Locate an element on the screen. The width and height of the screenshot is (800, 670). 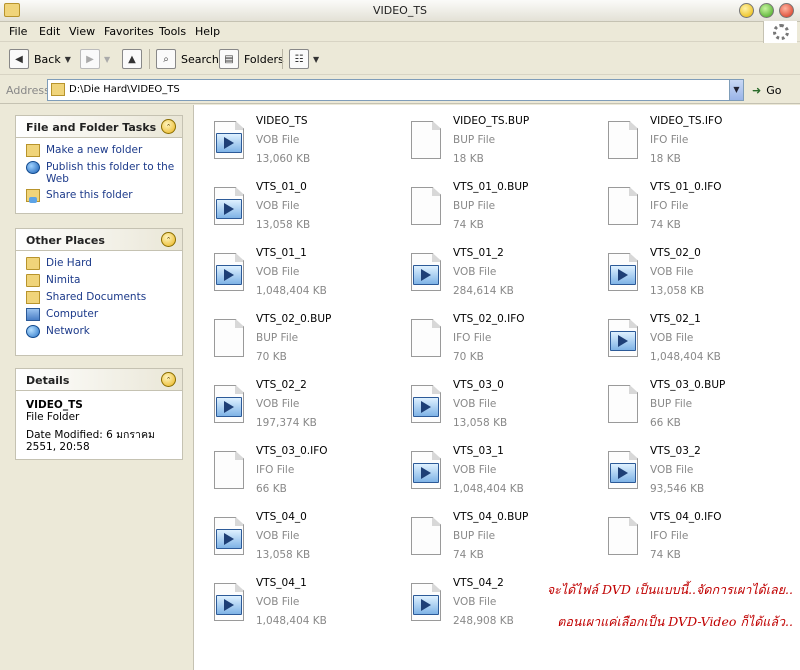
address-label: Address is located at coordinates (28, 90).